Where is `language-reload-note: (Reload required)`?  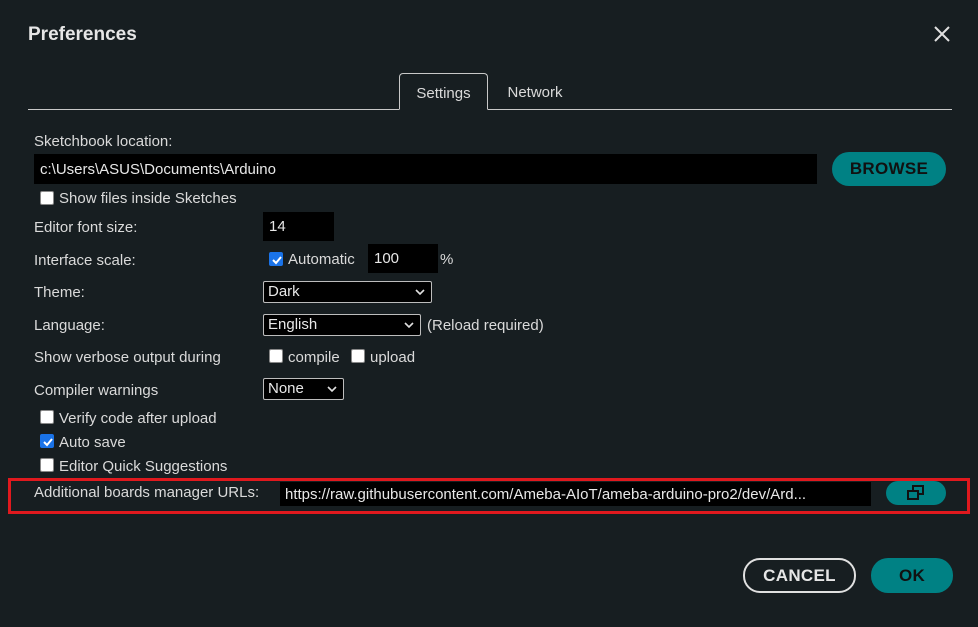
language-reload-note: (Reload required) is located at coordinates (485, 325).